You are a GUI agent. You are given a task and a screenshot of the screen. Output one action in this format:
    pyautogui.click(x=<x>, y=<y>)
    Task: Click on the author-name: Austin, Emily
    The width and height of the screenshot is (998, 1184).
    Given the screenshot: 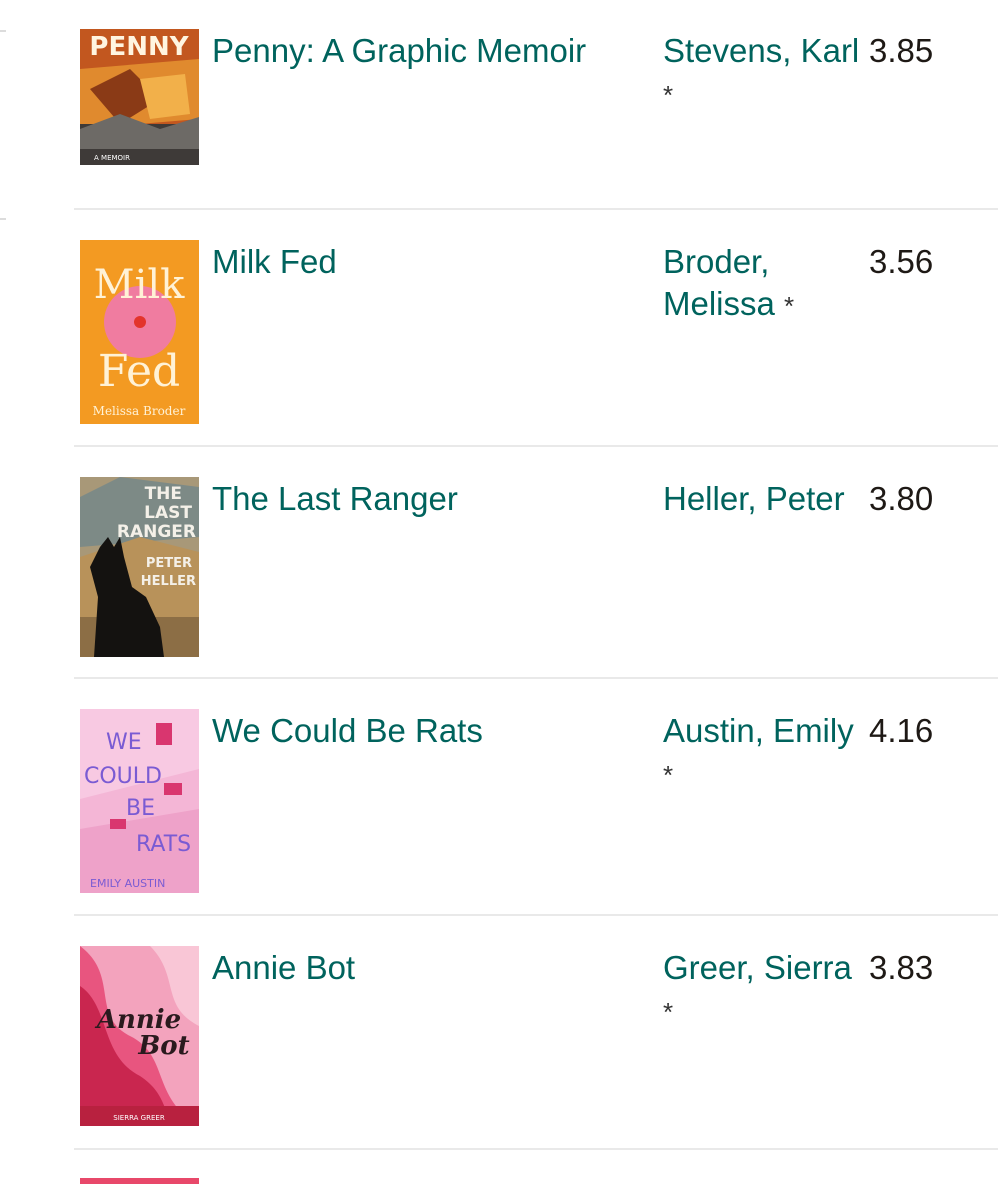 What is the action you would take?
    pyautogui.click(x=758, y=730)
    